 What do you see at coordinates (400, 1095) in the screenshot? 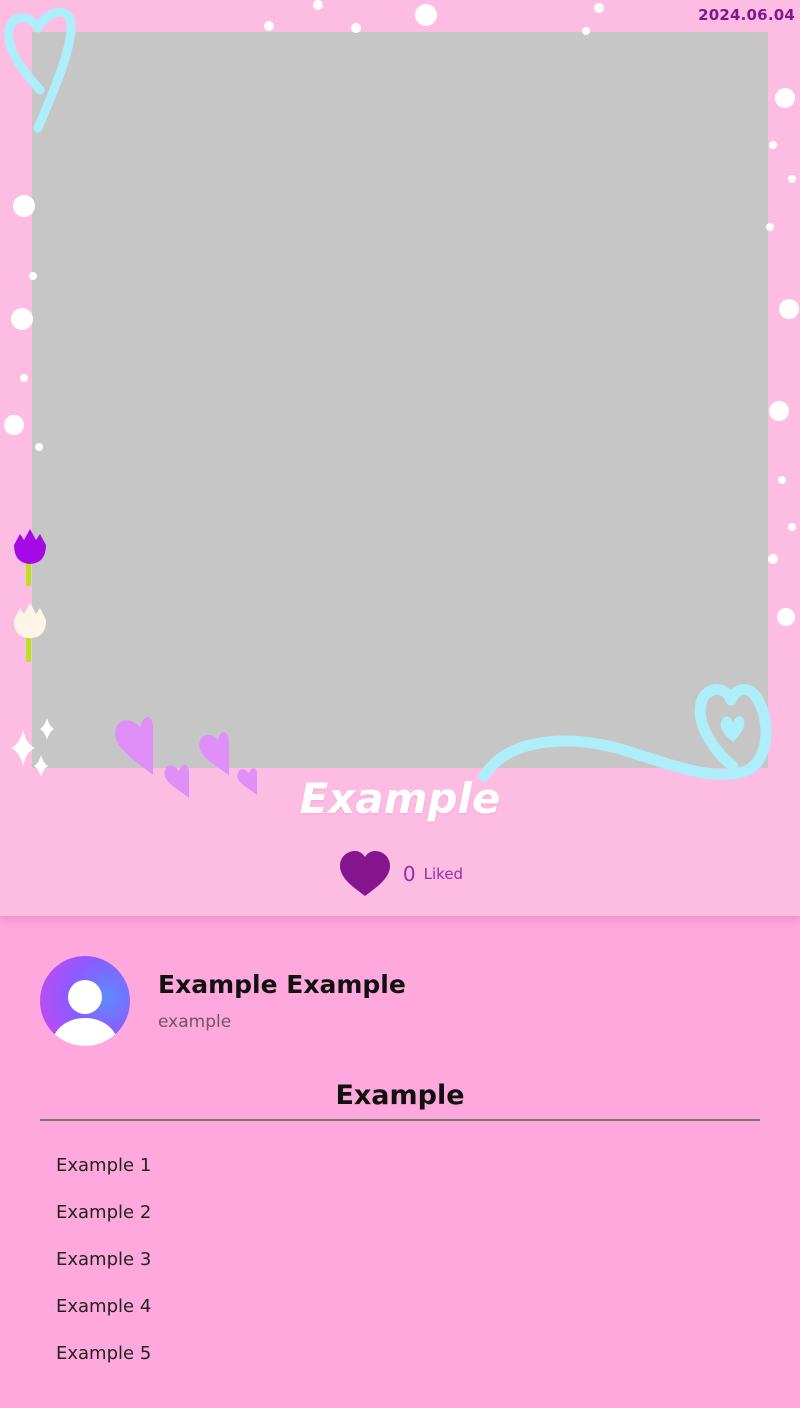
I see `section-title: Example` at bounding box center [400, 1095].